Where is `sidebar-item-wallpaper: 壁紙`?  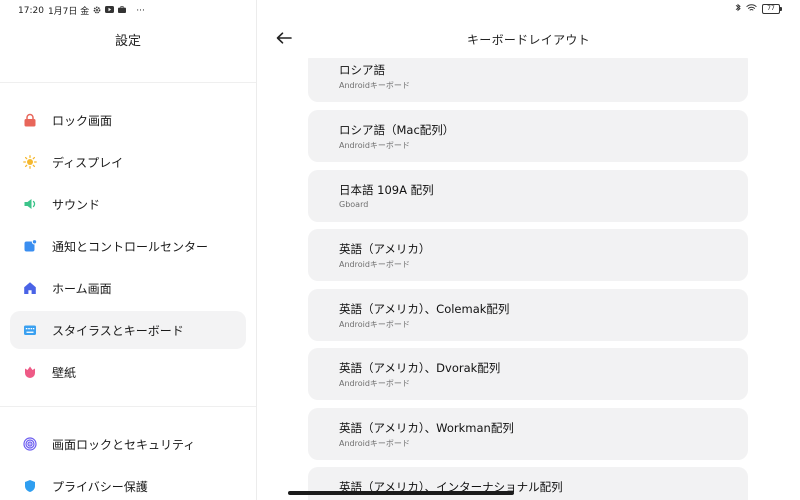 sidebar-item-wallpaper: 壁紙 is located at coordinates (128, 372).